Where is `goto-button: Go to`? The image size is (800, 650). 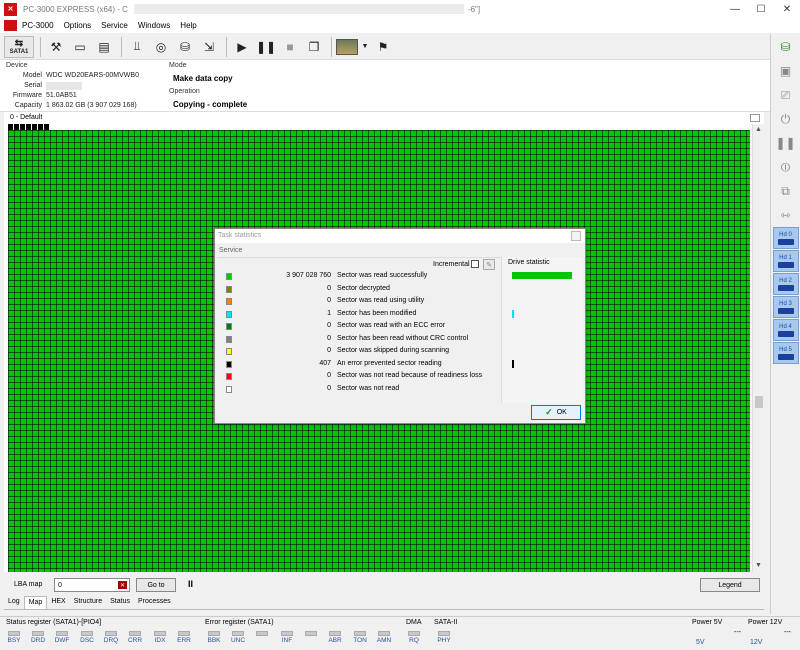 goto-button: Go to is located at coordinates (156, 585).